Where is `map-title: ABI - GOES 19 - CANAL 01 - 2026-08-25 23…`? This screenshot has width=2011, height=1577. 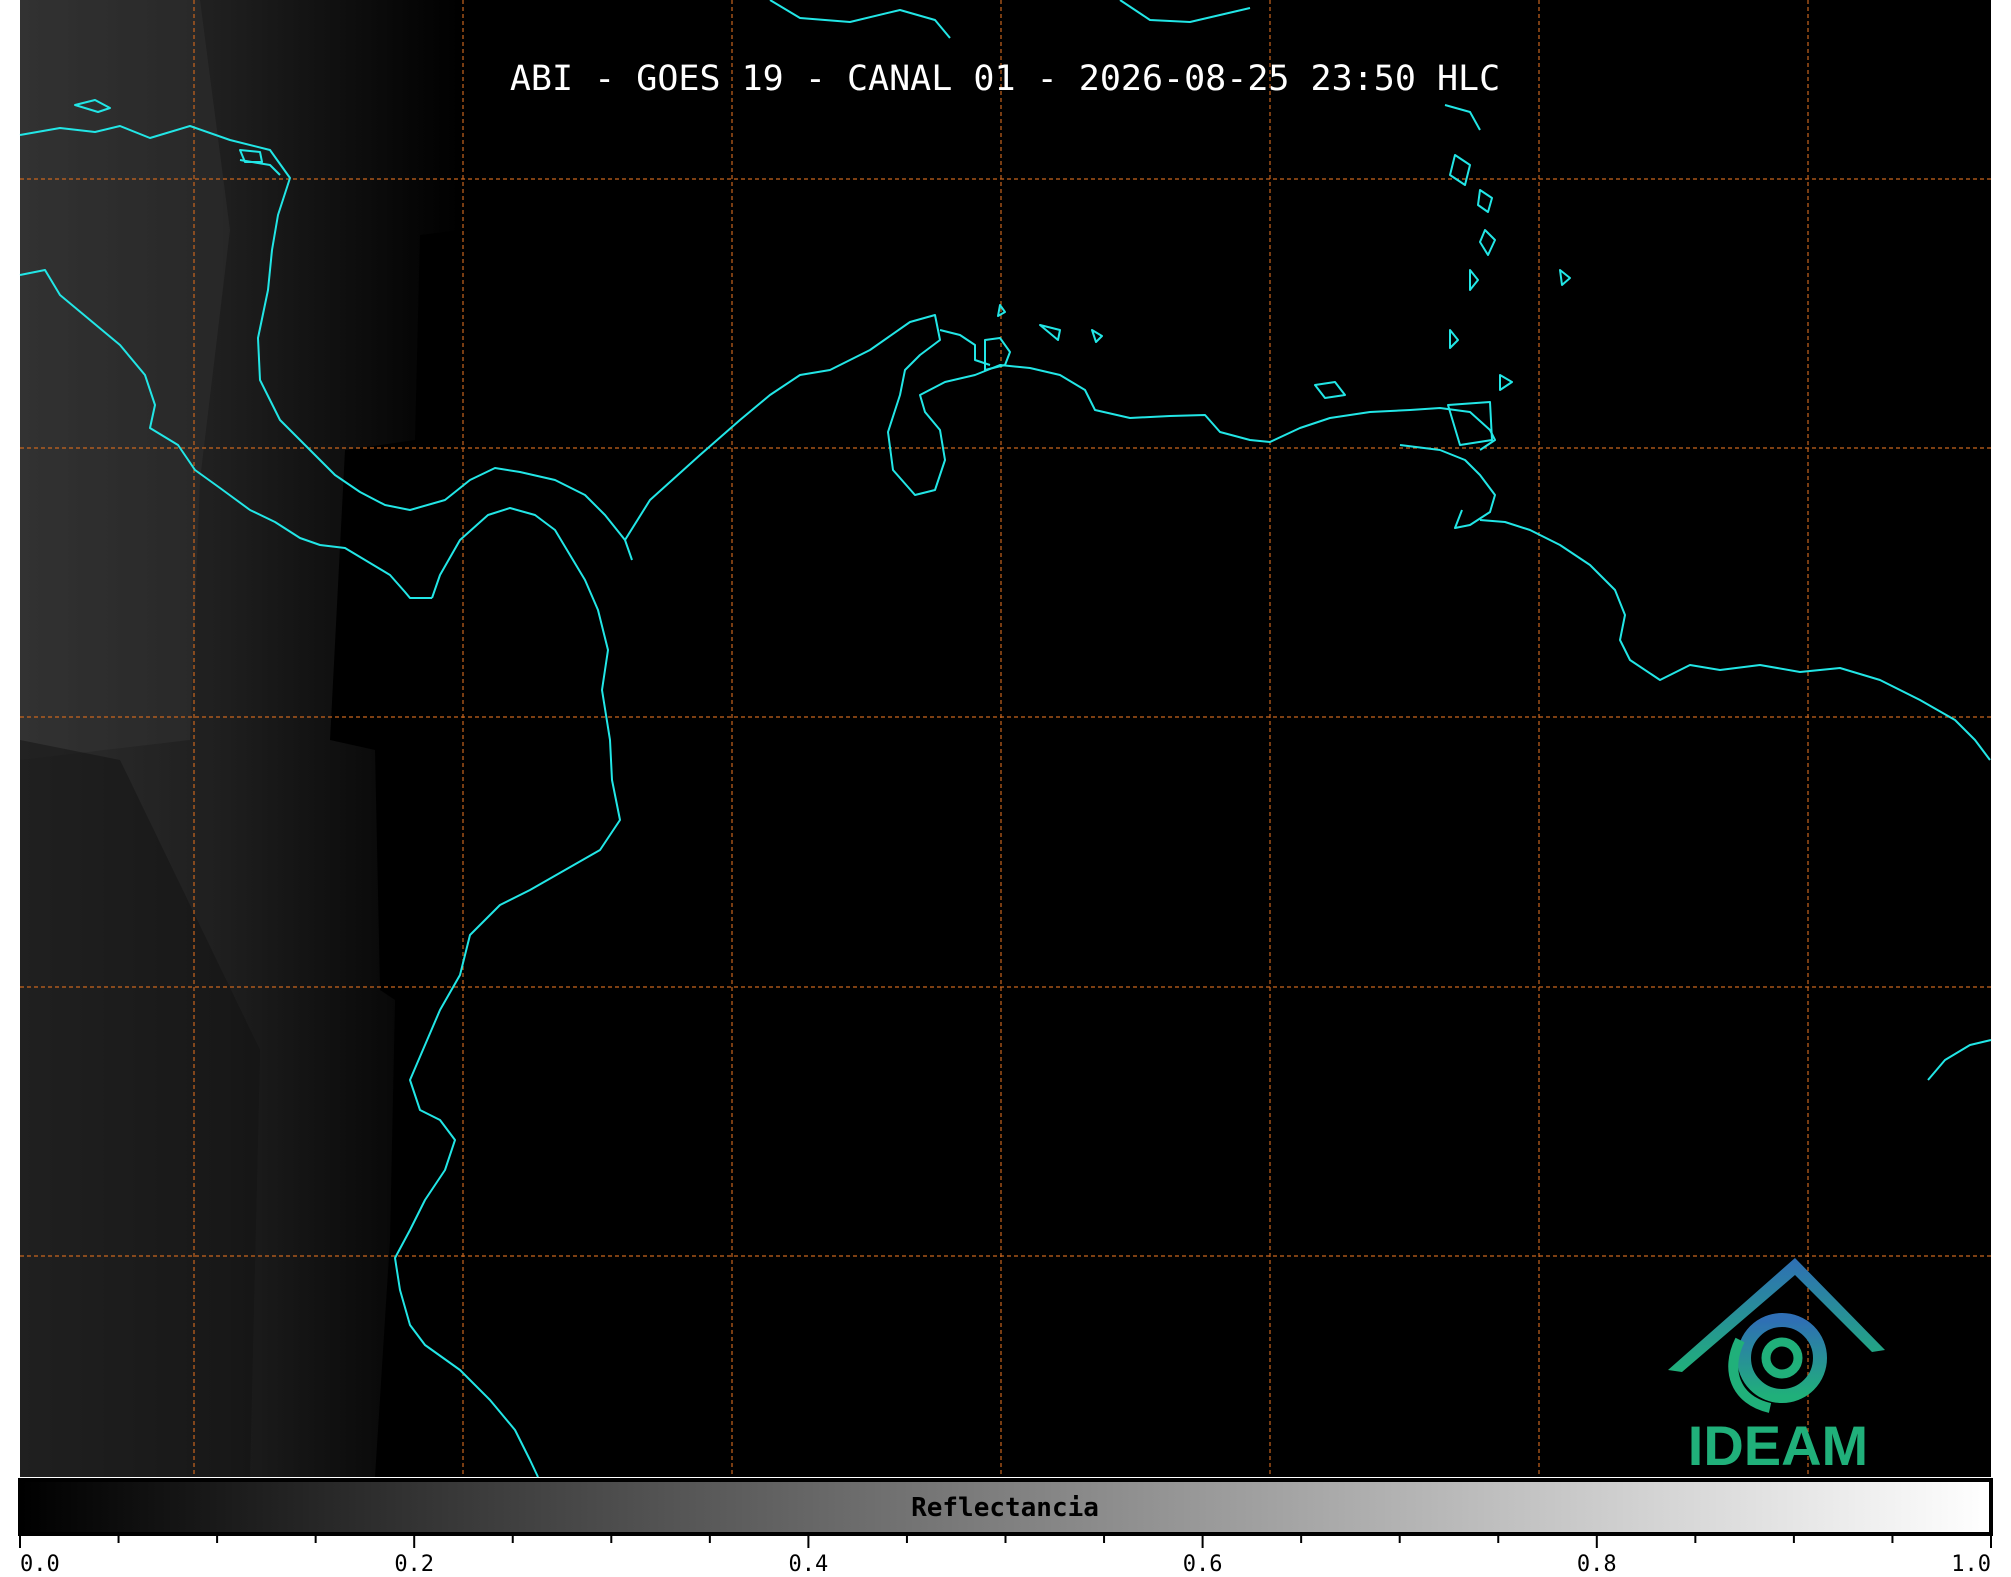
map-title: ABI - GOES 19 - CANAL 01 - 2026-08-25 23… is located at coordinates (1005, 79).